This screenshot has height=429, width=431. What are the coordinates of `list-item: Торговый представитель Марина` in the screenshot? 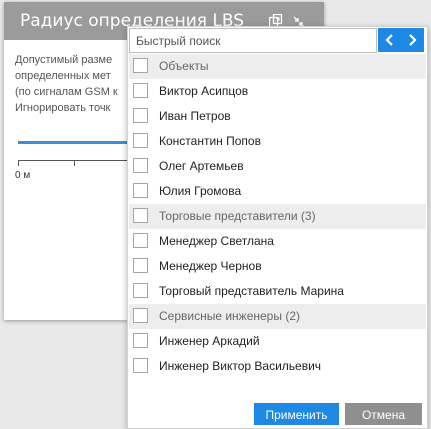 It's located at (277, 291).